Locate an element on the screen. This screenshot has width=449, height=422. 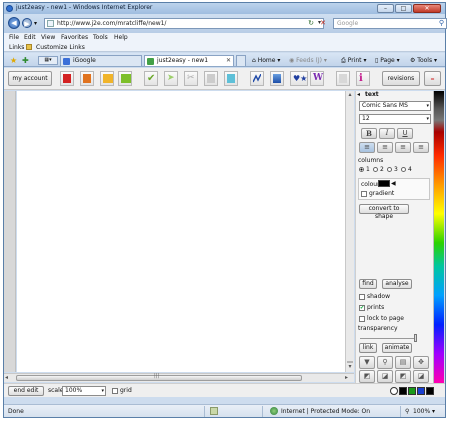
delete-page-button: – is located at coordinates (432, 78).